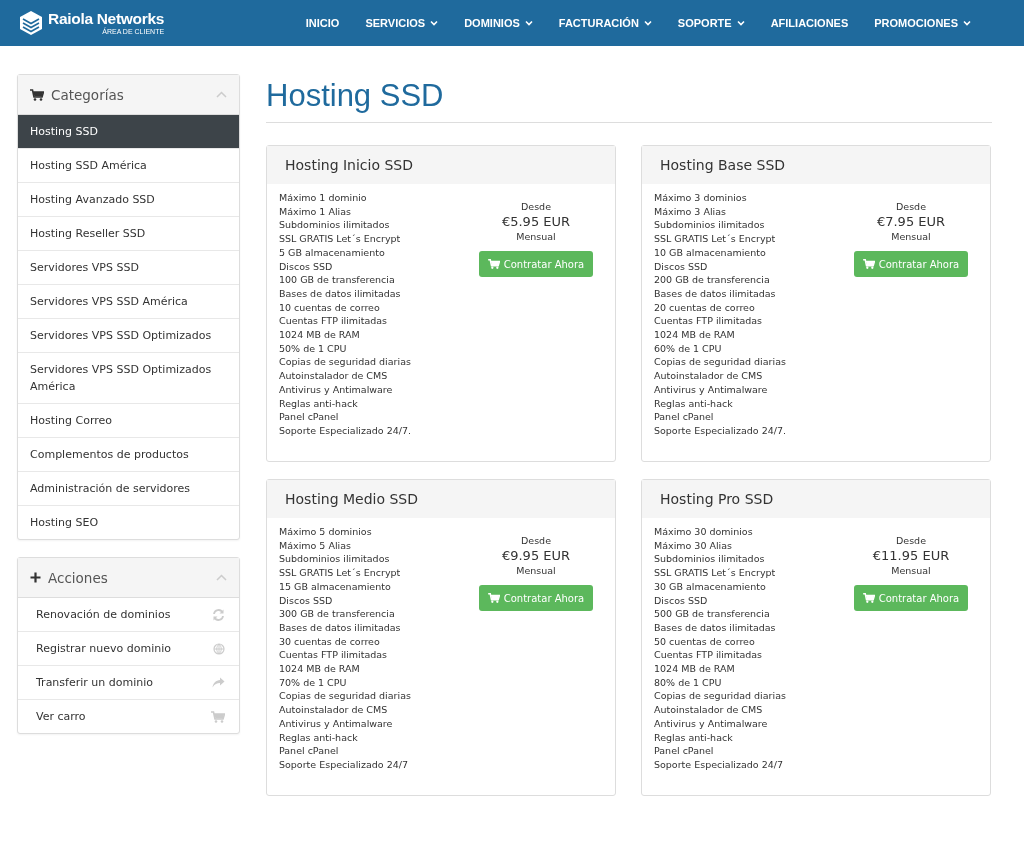 The width and height of the screenshot is (1024, 842). Describe the element at coordinates (322, 23) in the screenshot. I see `nav-link: INICIO` at that location.